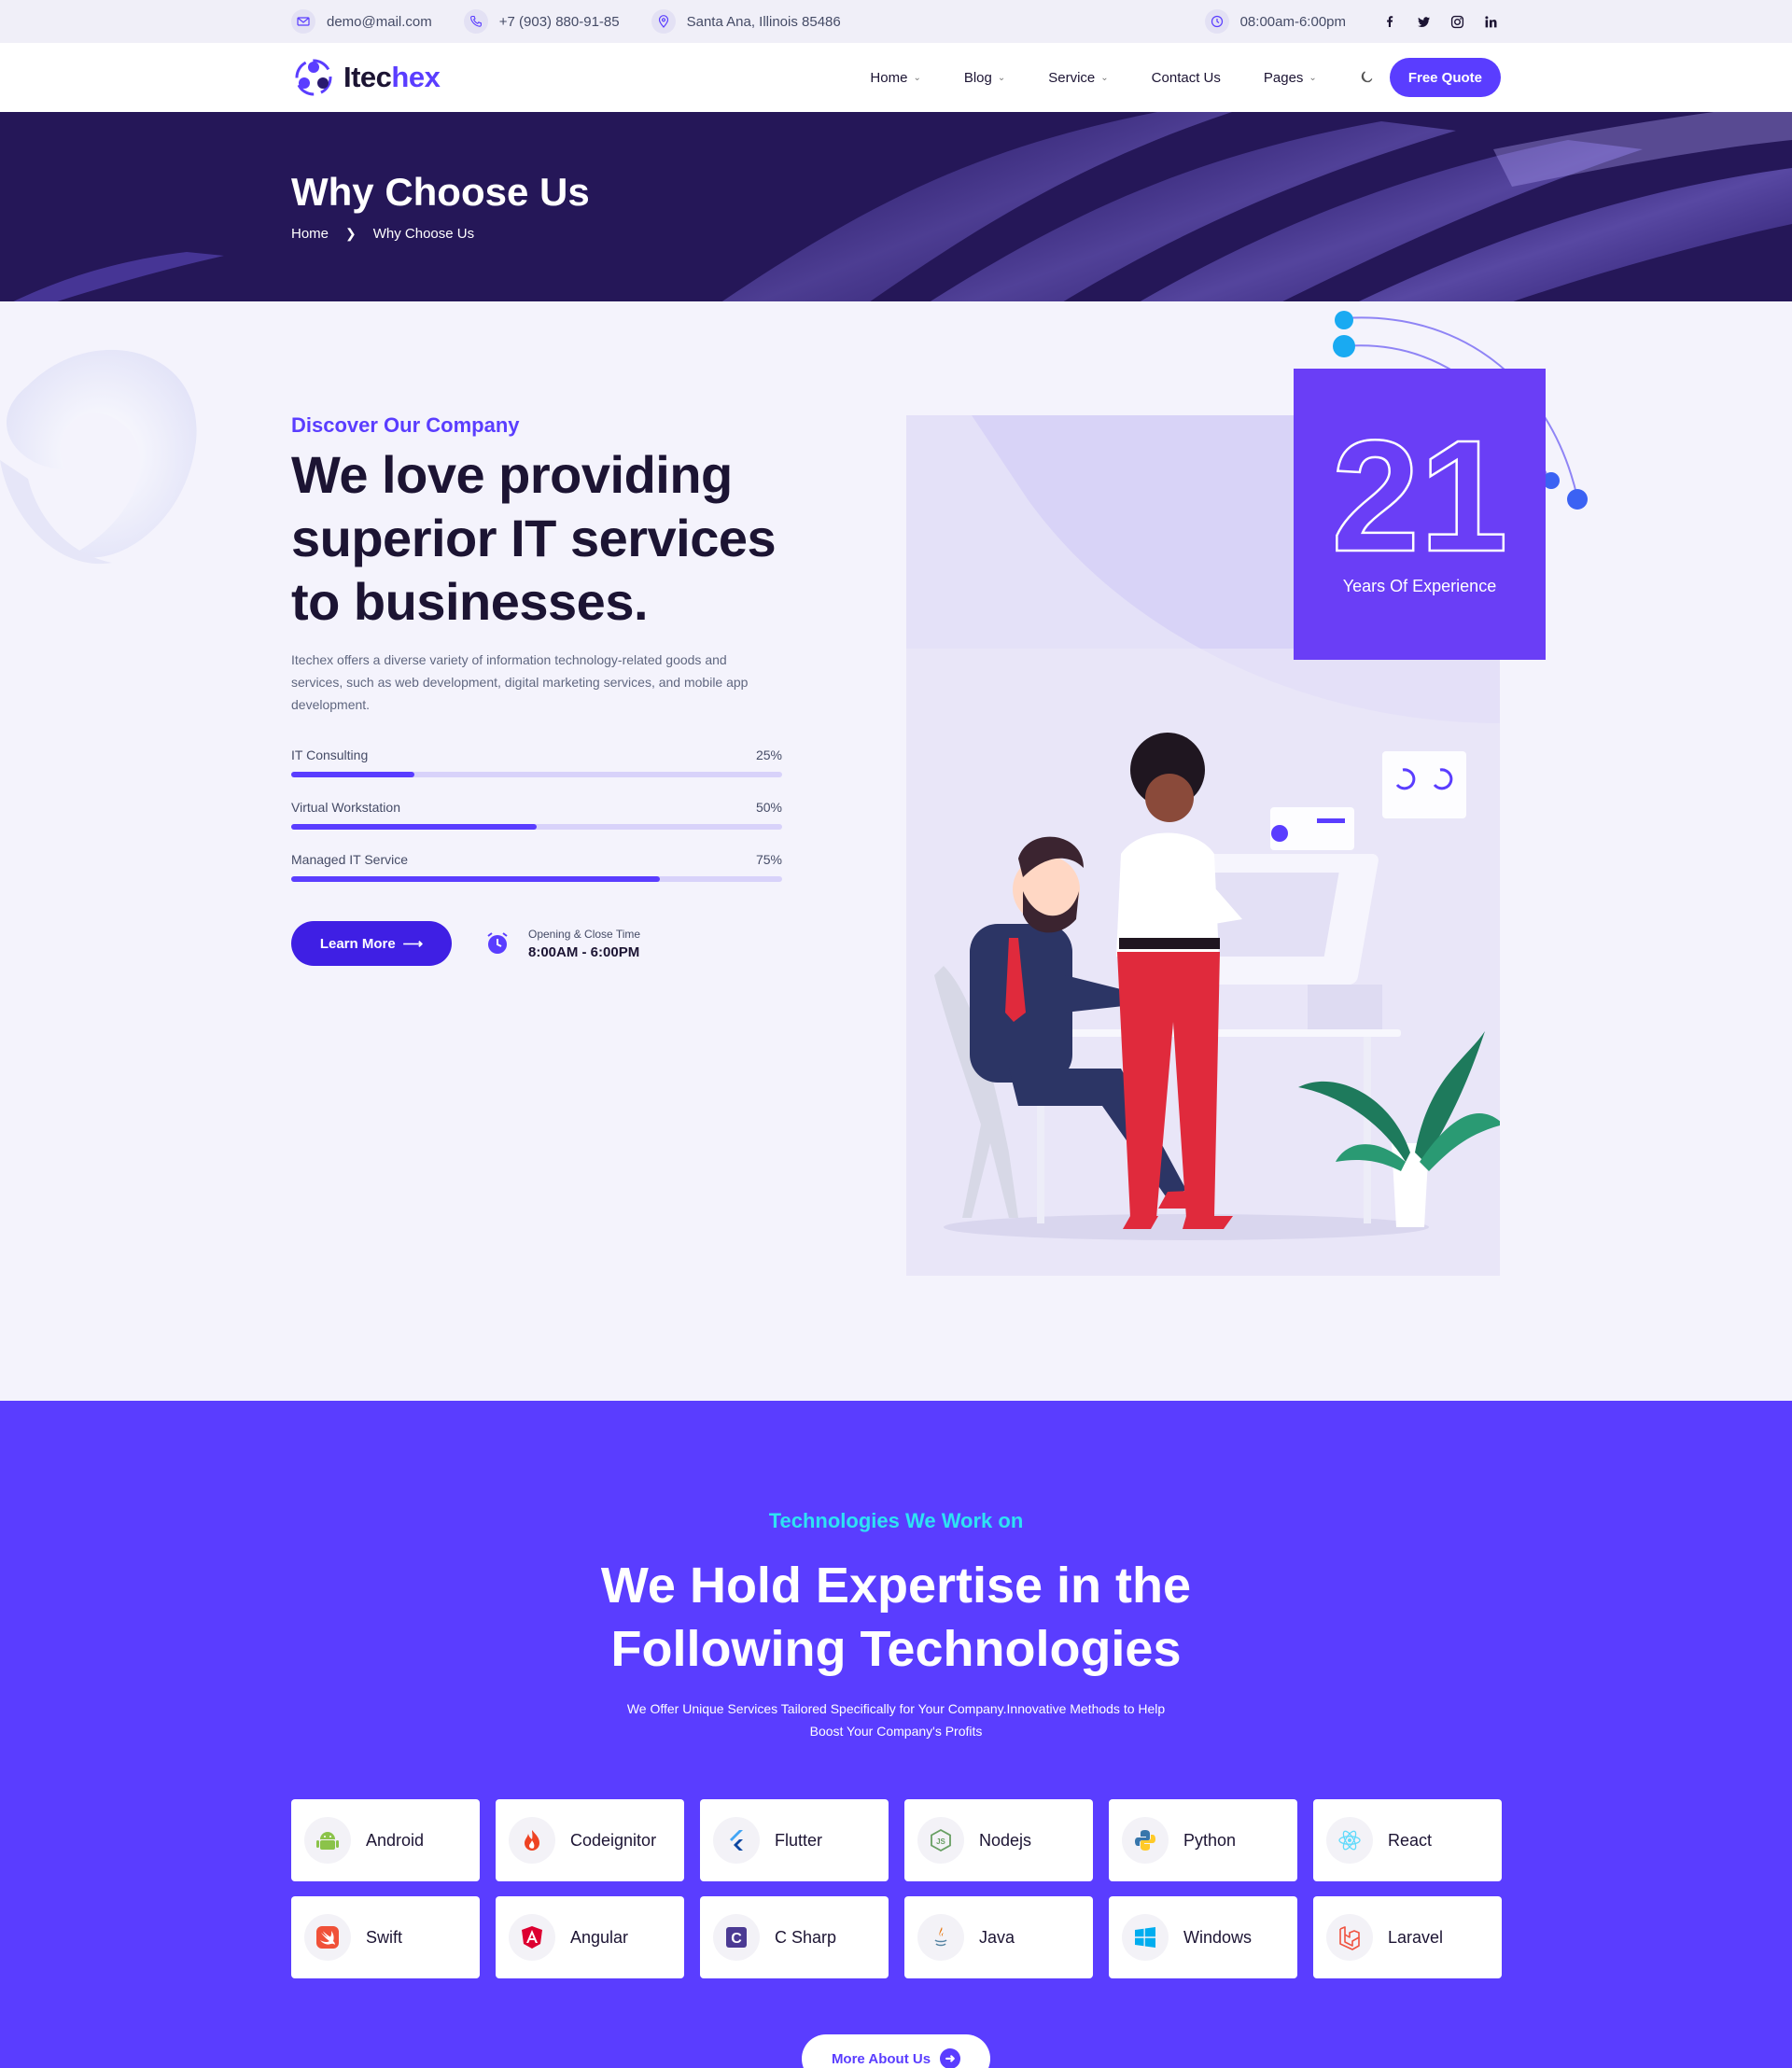 The height and width of the screenshot is (2068, 1792). I want to click on tech-tile-nodejs: JS Nodejs, so click(998, 1840).